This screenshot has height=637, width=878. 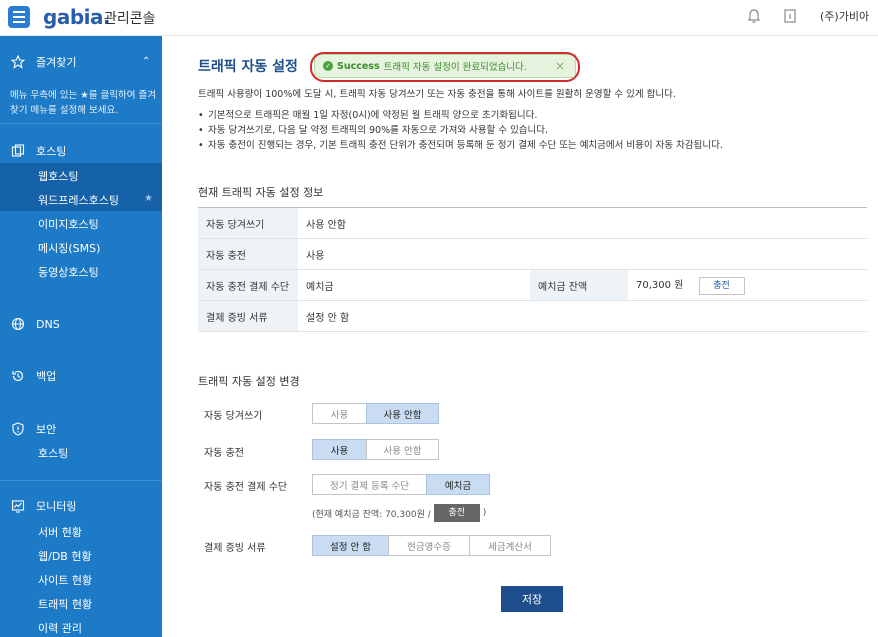 What do you see at coordinates (248, 223) in the screenshot?
I see `row-label: 자동 당겨쓰기` at bounding box center [248, 223].